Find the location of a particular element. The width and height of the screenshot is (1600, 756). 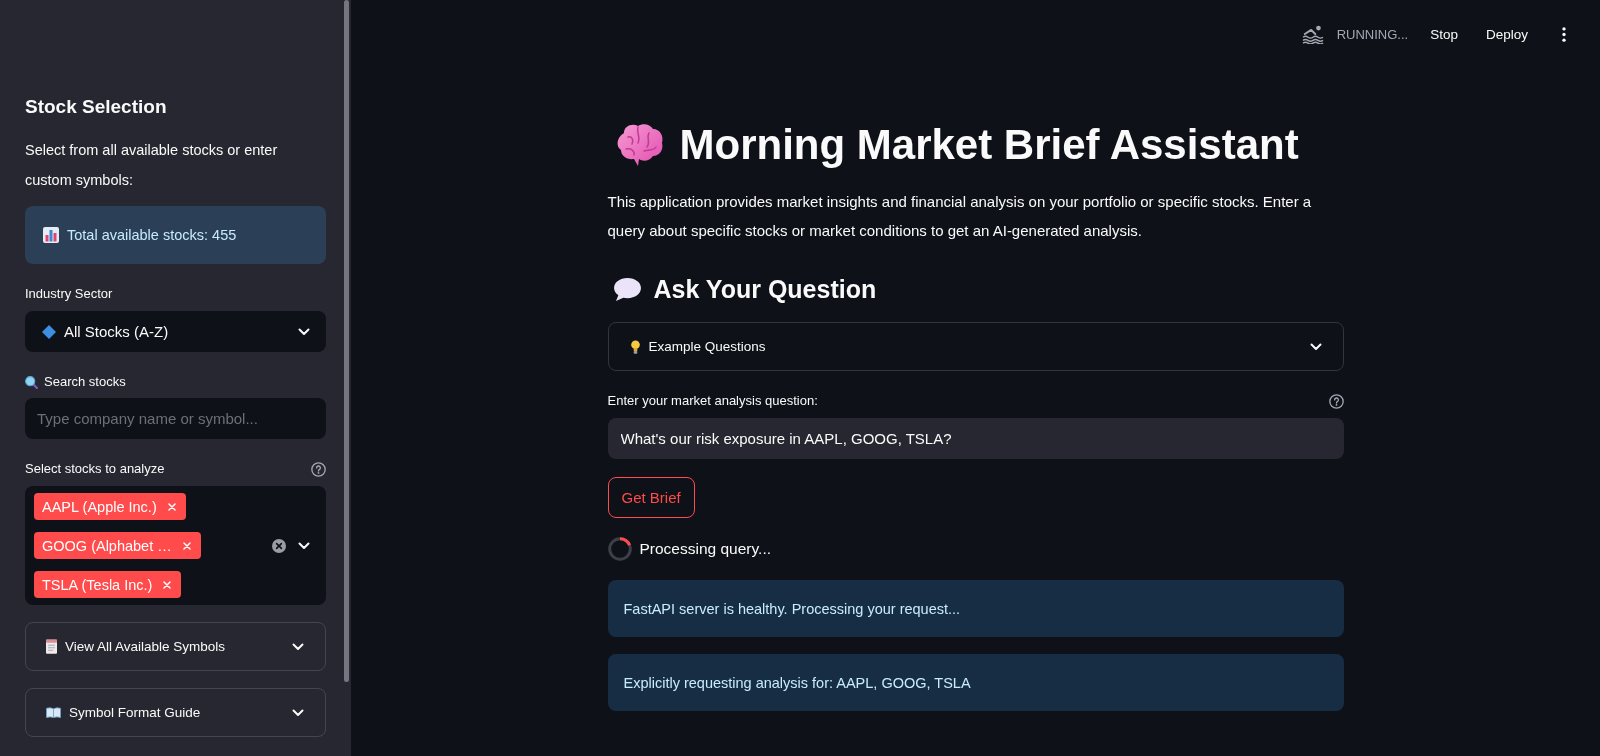

bar-chart-icon is located at coordinates (51, 235).